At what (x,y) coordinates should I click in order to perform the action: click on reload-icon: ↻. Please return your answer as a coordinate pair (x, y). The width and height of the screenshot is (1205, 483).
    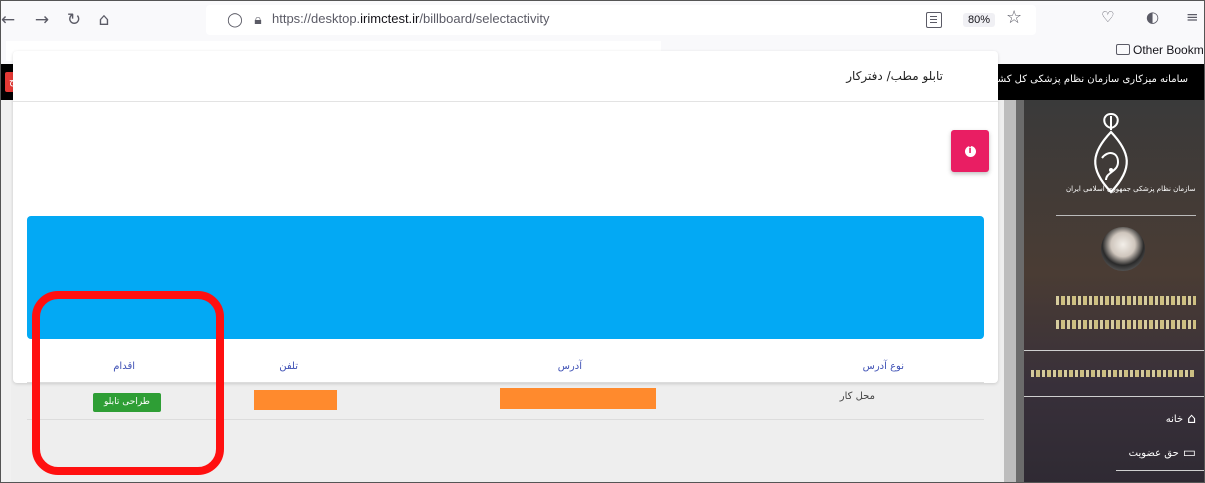
    Looking at the image, I should click on (74, 20).